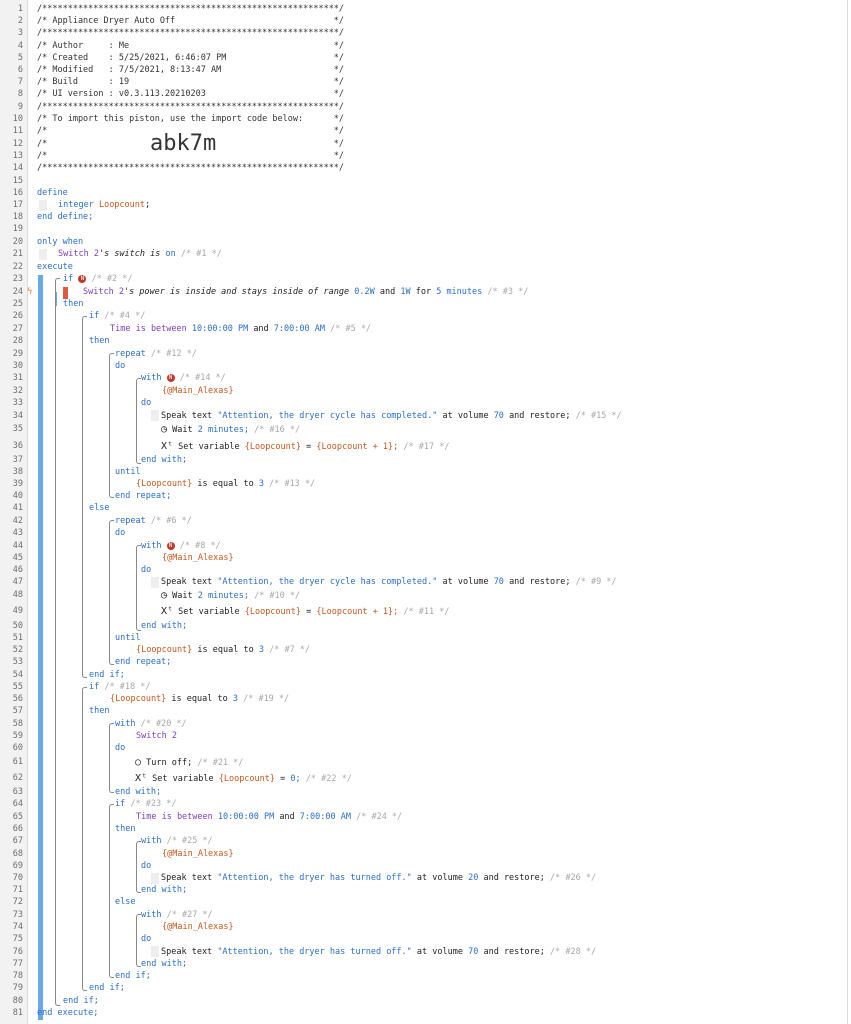 This screenshot has width=851, height=1024. I want to click on line-number: 6, so click(20, 70).